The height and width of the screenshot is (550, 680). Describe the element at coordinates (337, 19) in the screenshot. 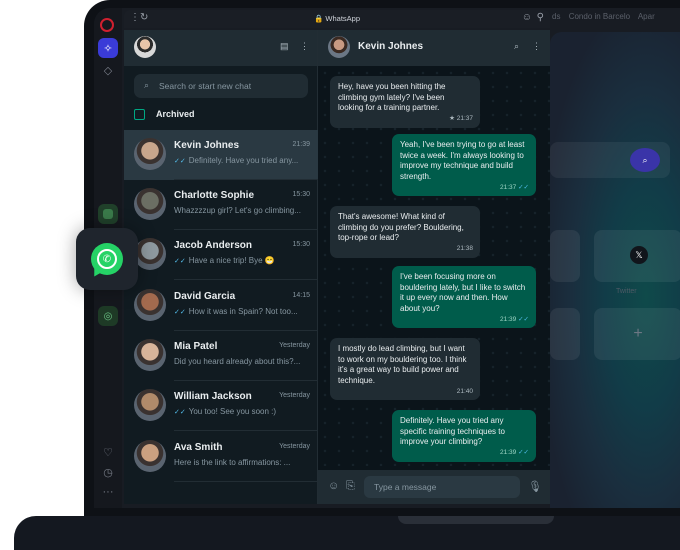

I see `panel-titlebar: ⋮ ↻ 🔒 WhatsApp ☺ ⚲` at that location.